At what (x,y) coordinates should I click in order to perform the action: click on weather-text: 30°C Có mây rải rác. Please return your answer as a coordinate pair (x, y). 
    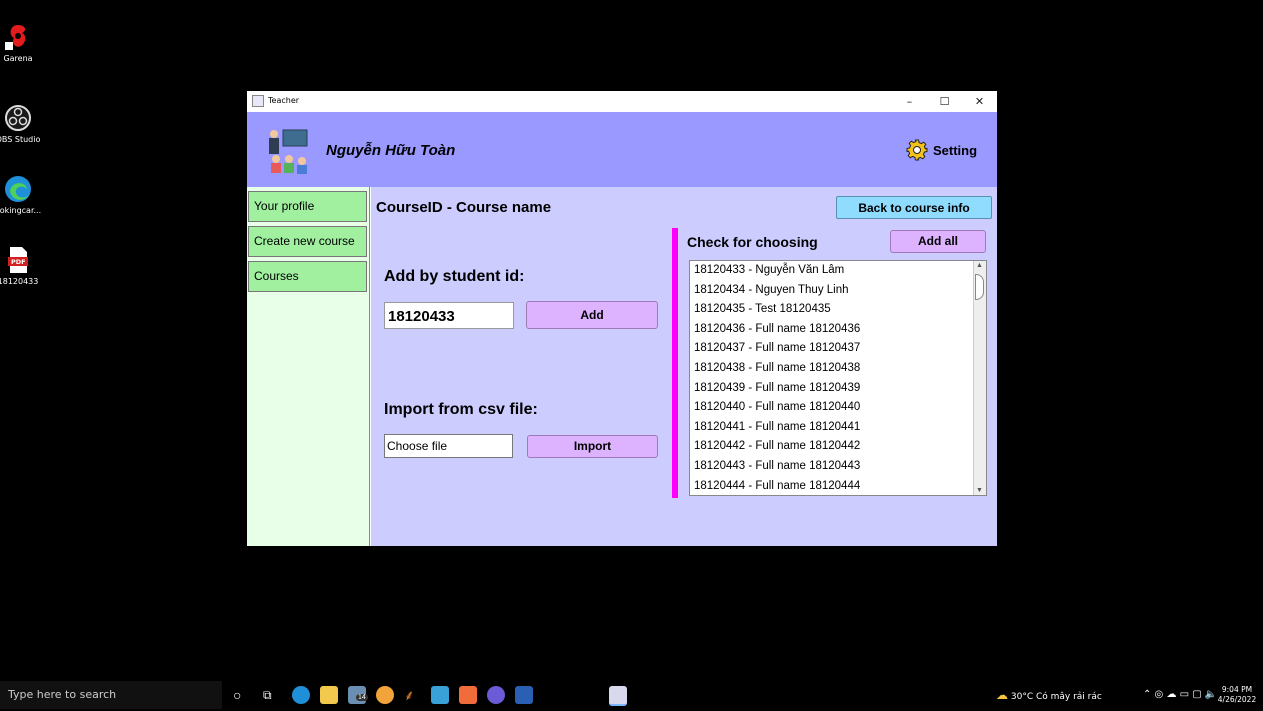
    Looking at the image, I should click on (1056, 697).